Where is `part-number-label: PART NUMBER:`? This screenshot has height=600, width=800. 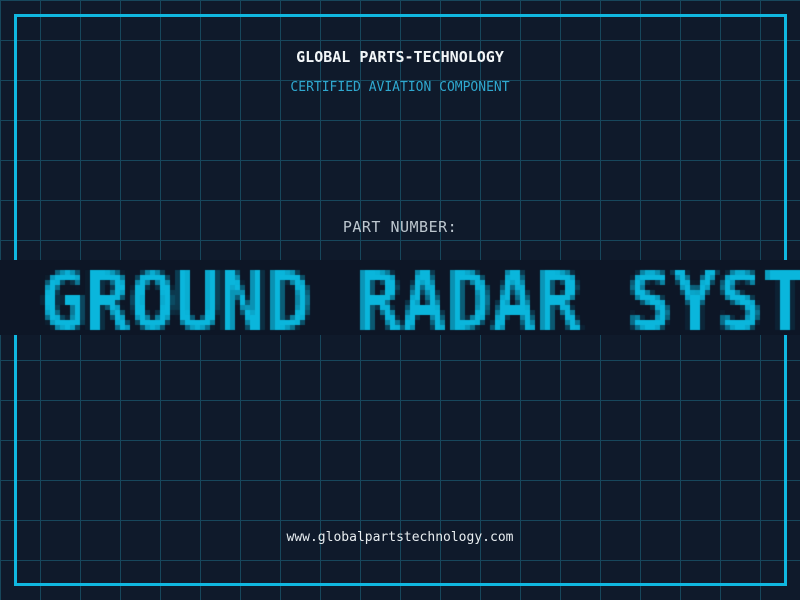 part-number-label: PART NUMBER: is located at coordinates (400, 227).